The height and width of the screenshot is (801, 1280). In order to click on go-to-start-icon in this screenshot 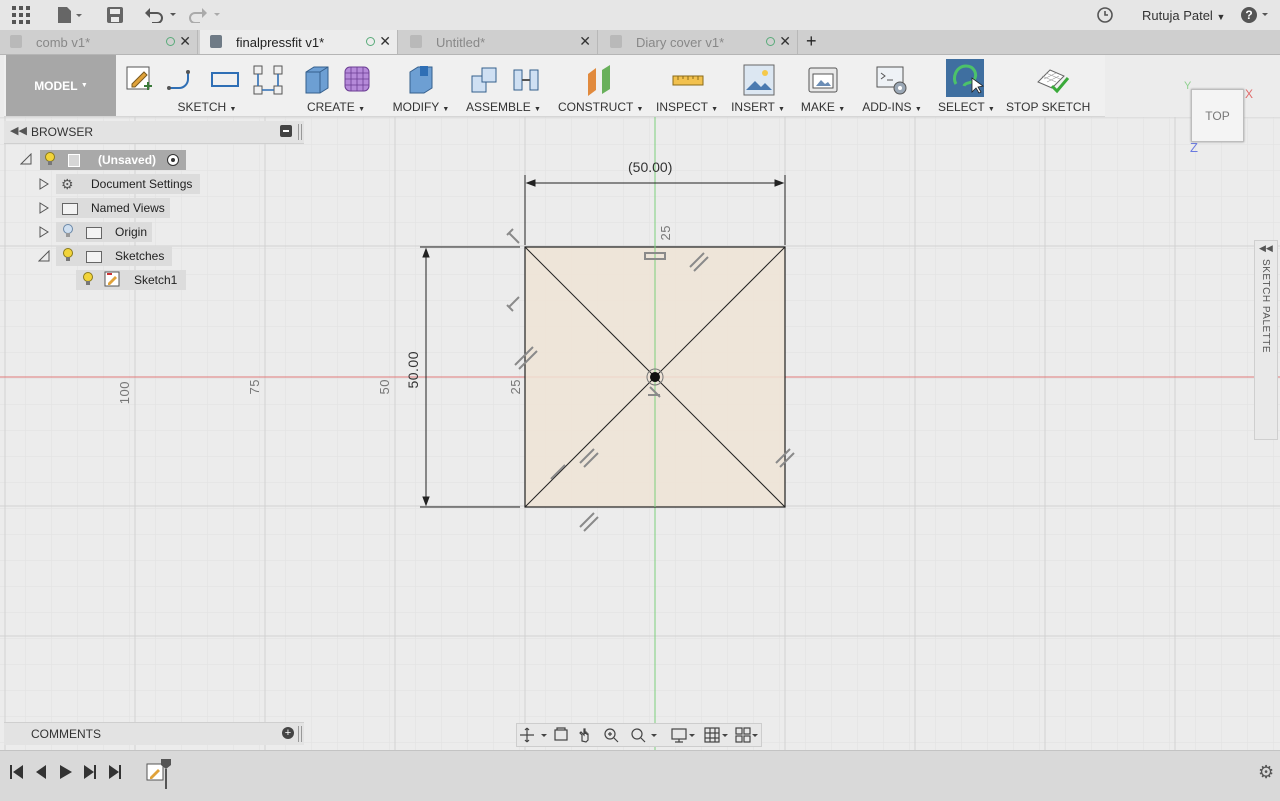, I will do `click(17, 773)`.